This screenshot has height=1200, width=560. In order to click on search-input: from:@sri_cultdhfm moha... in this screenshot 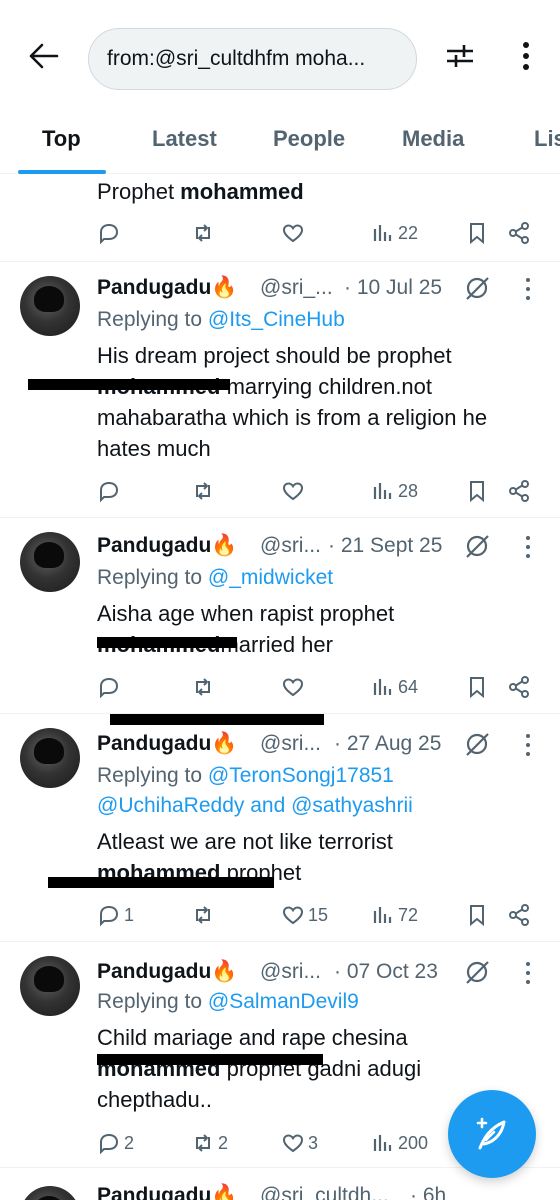, I will do `click(252, 59)`.